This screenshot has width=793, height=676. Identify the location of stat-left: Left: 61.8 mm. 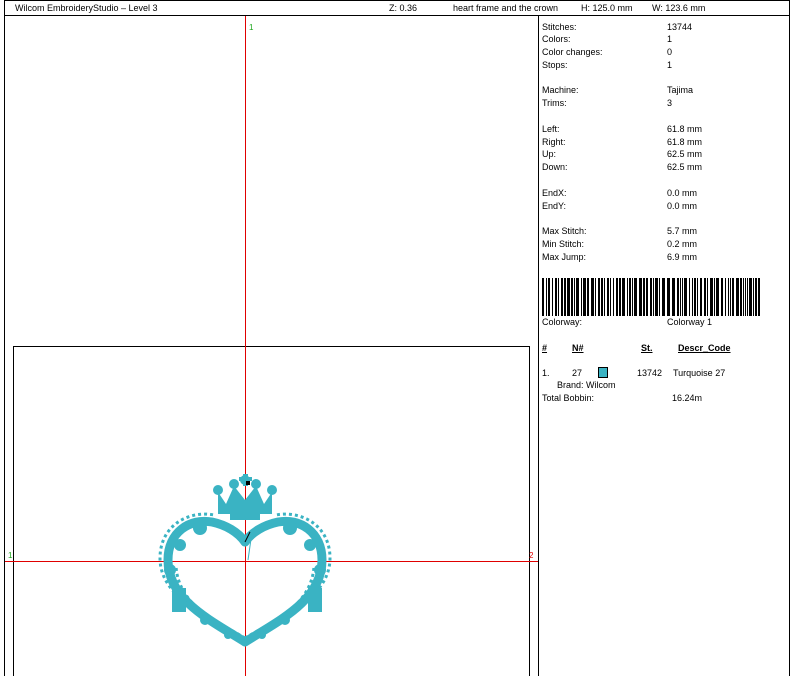
(622, 129).